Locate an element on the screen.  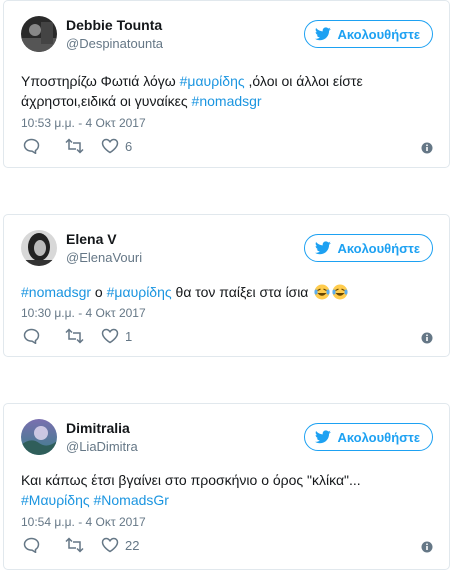
timestamp: 10:53 μ.μ. - 4 Οκτ 2017 is located at coordinates (83, 123).